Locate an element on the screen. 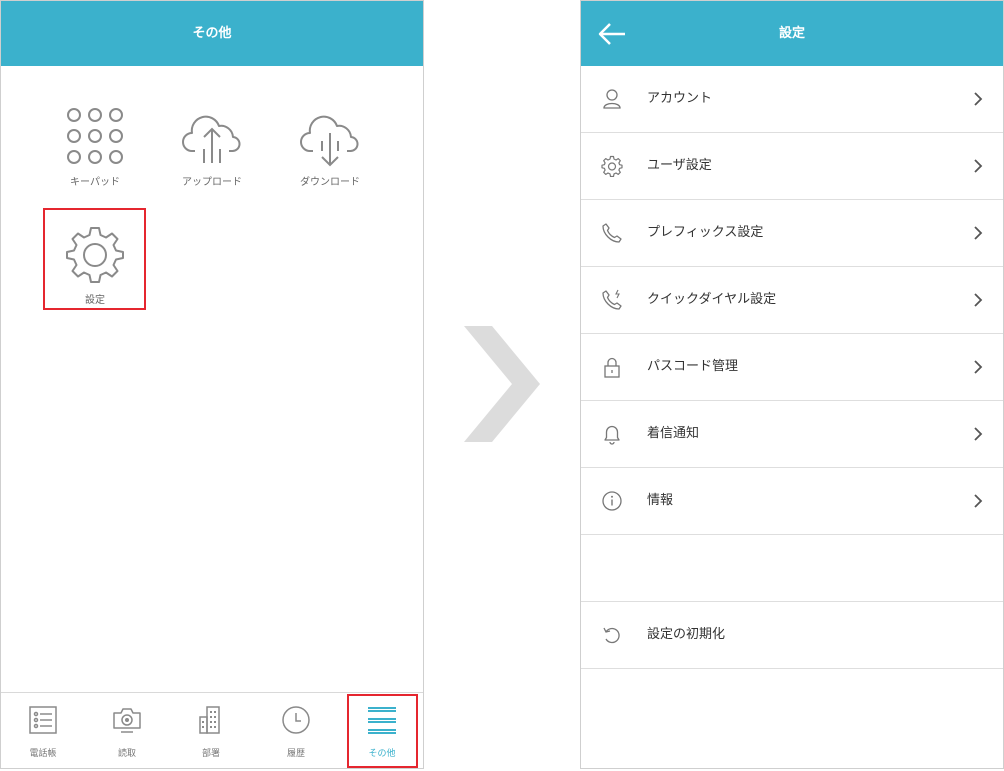 The width and height of the screenshot is (1004, 771). reset-icon is located at coordinates (611, 635).